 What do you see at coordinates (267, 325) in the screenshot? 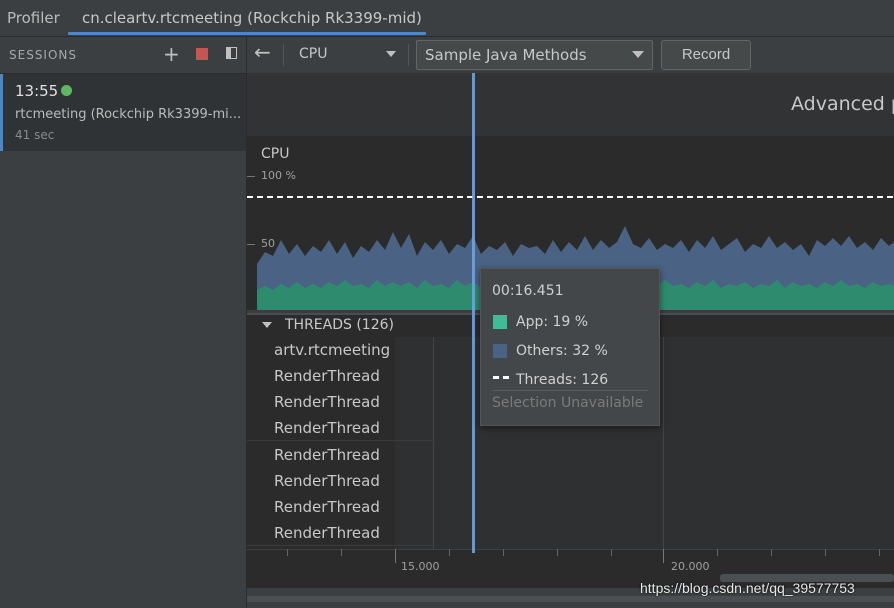
I see `collapse-triangle-icon` at bounding box center [267, 325].